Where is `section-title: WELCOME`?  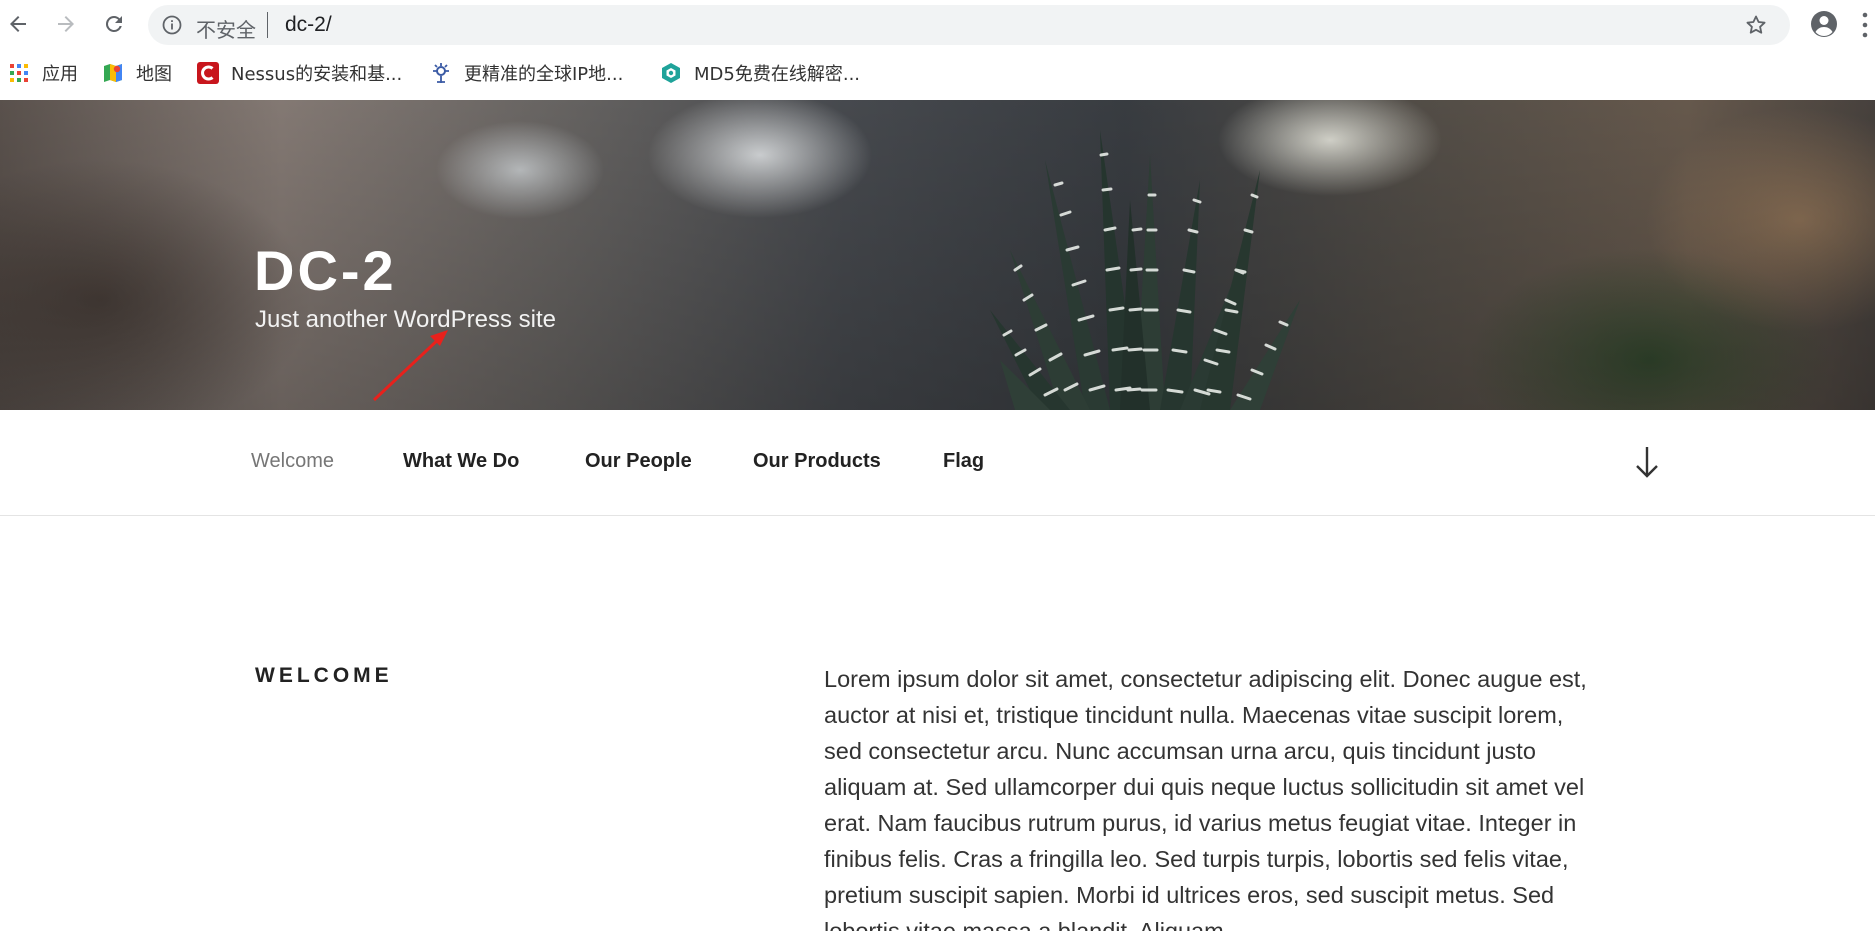 section-title: WELCOME is located at coordinates (324, 675).